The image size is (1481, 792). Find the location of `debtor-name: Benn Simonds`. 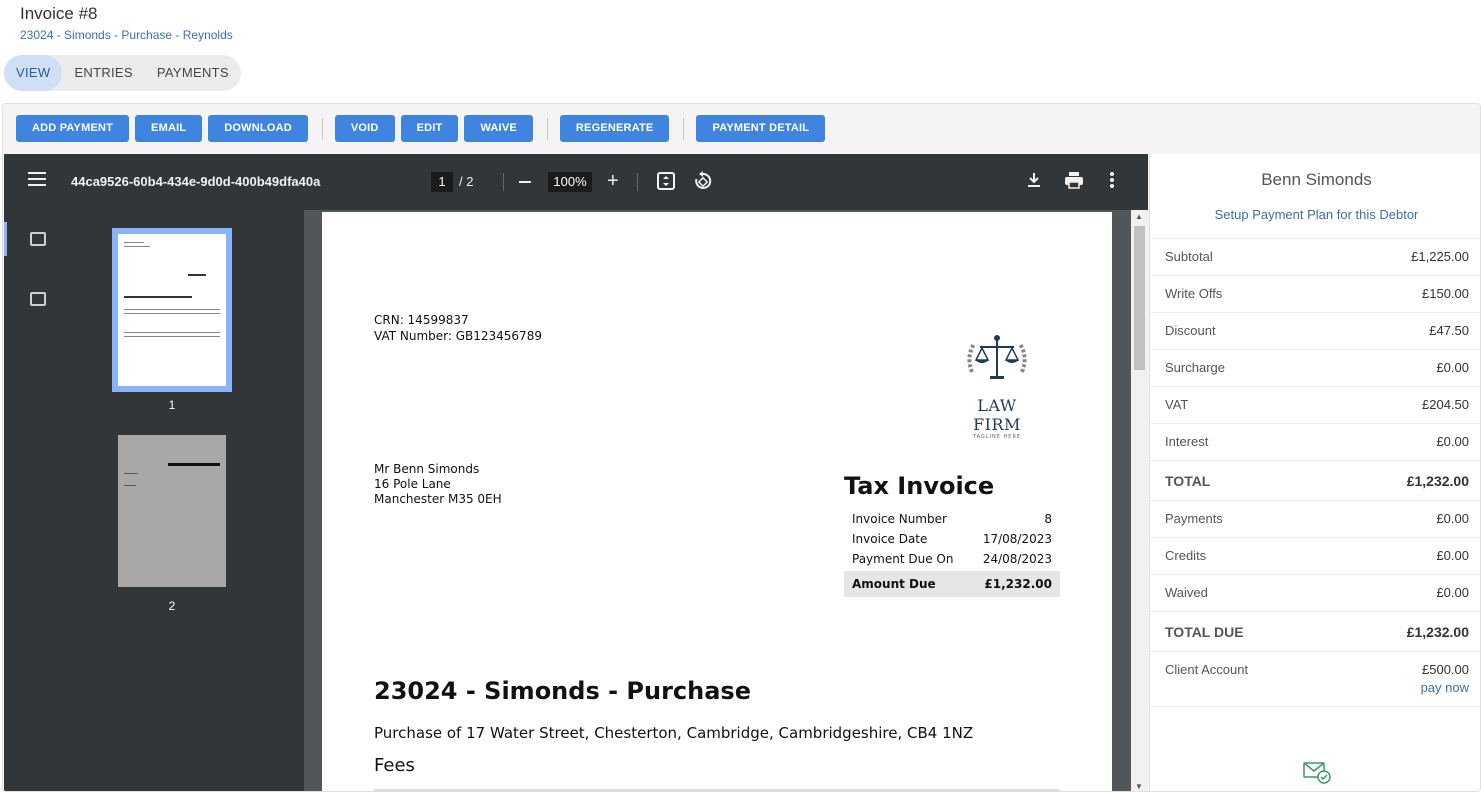

debtor-name: Benn Simonds is located at coordinates (1316, 179).